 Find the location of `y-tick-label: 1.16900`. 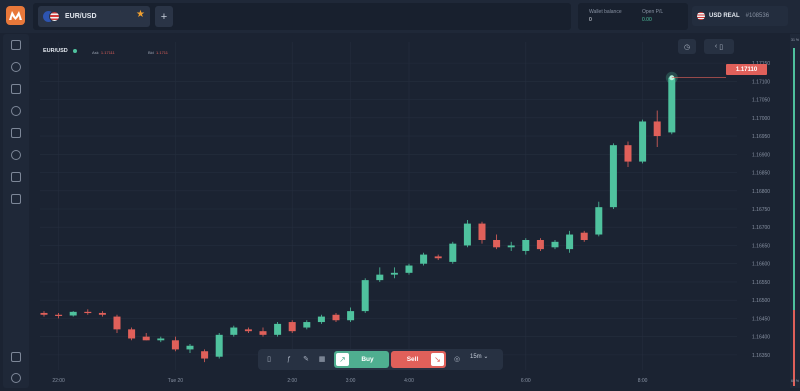

y-tick-label: 1.16900 is located at coordinates (761, 155).